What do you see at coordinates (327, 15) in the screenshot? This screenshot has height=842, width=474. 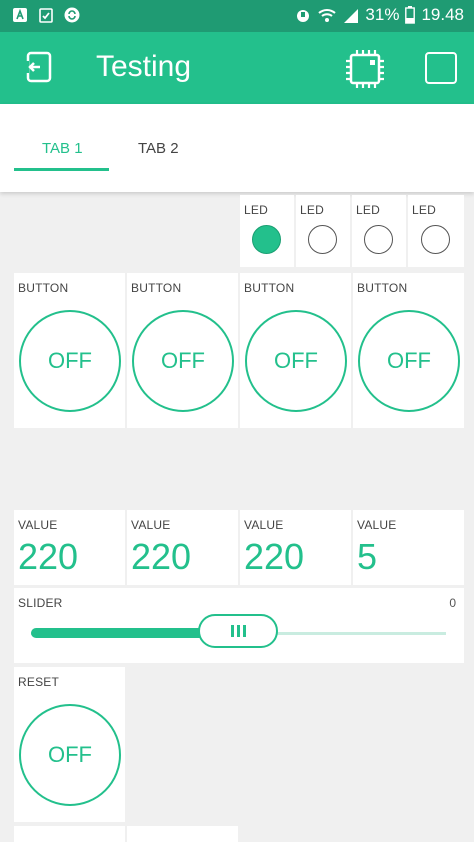 I see `wifi-icon` at bounding box center [327, 15].